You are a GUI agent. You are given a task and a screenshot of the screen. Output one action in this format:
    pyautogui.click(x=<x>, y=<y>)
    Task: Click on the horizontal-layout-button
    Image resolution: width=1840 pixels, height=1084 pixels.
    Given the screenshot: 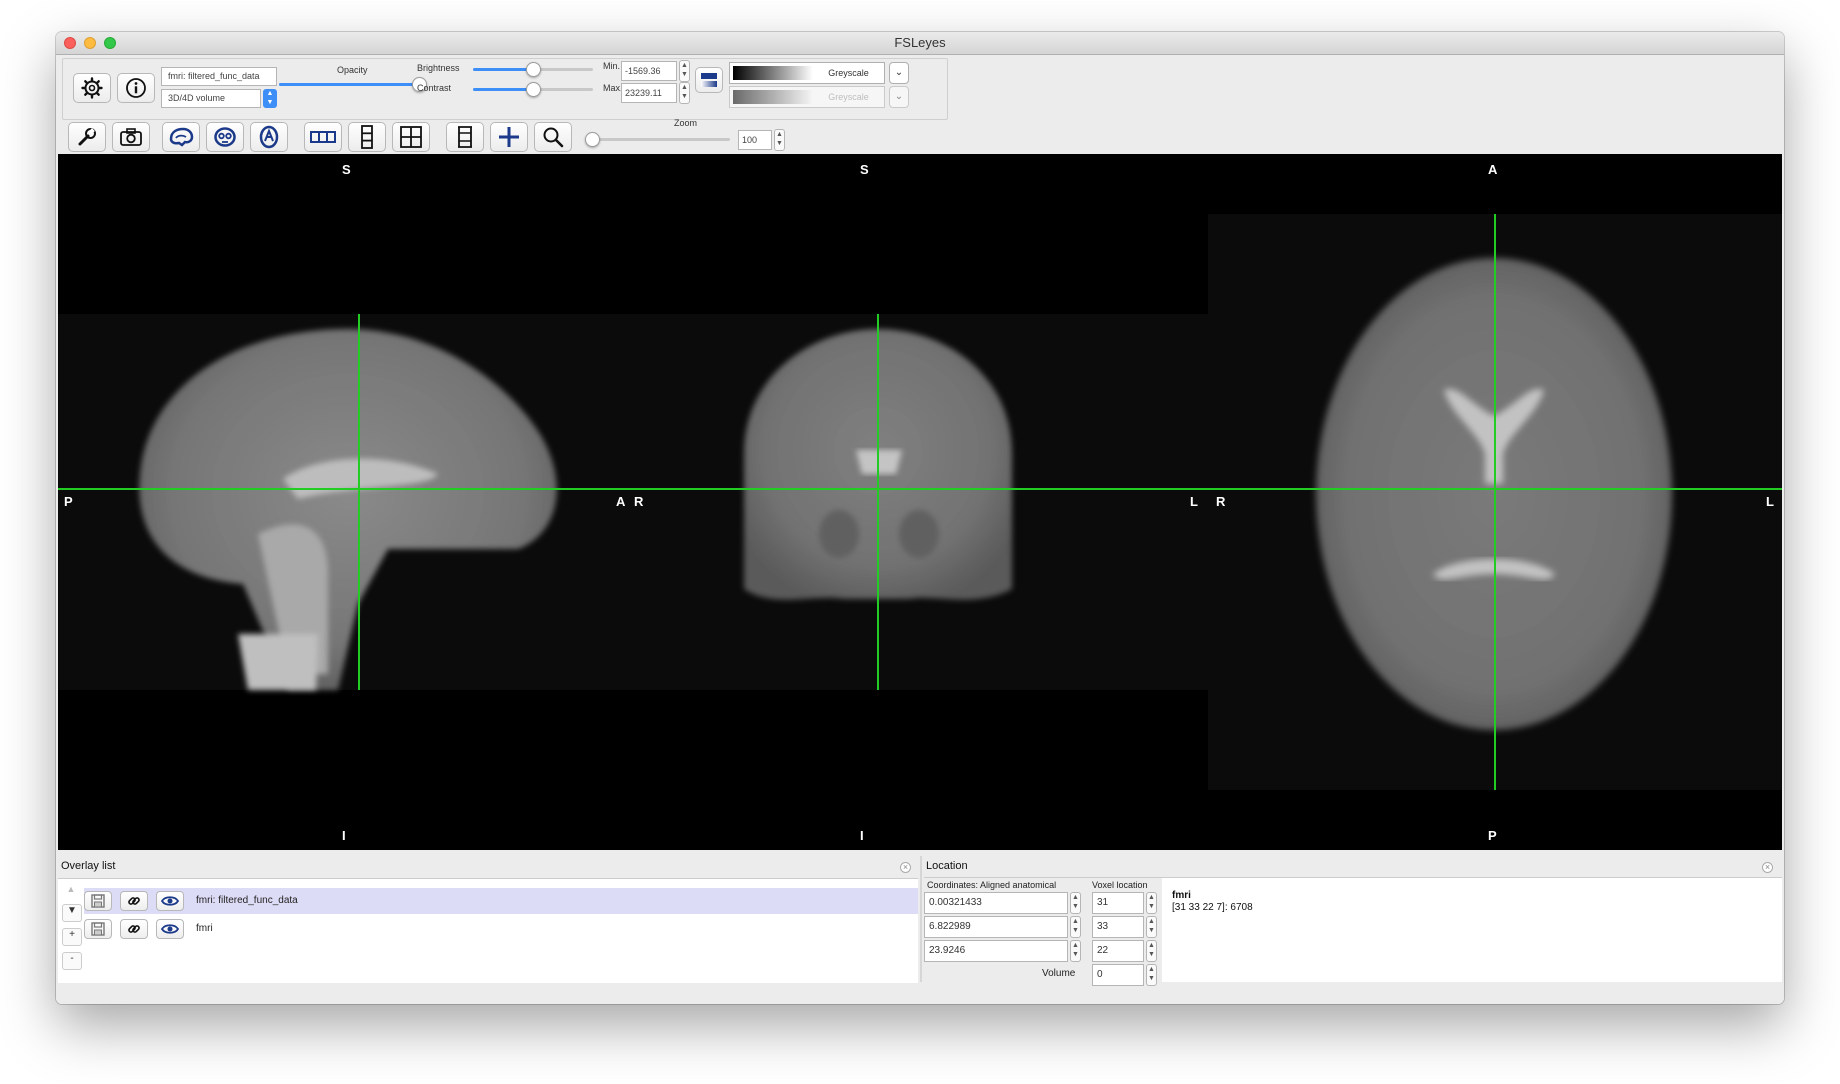 What is the action you would take?
    pyautogui.click(x=323, y=137)
    